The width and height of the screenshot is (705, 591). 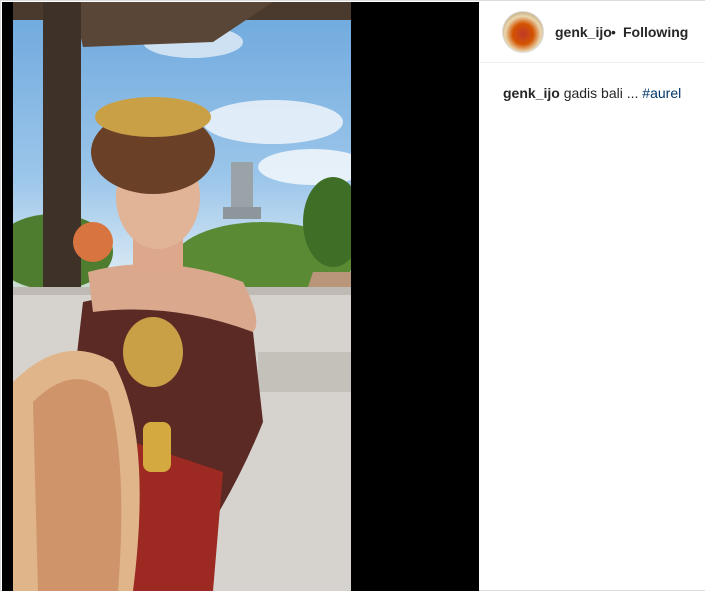 What do you see at coordinates (661, 93) in the screenshot?
I see `caption-hashtag-link: #aurel` at bounding box center [661, 93].